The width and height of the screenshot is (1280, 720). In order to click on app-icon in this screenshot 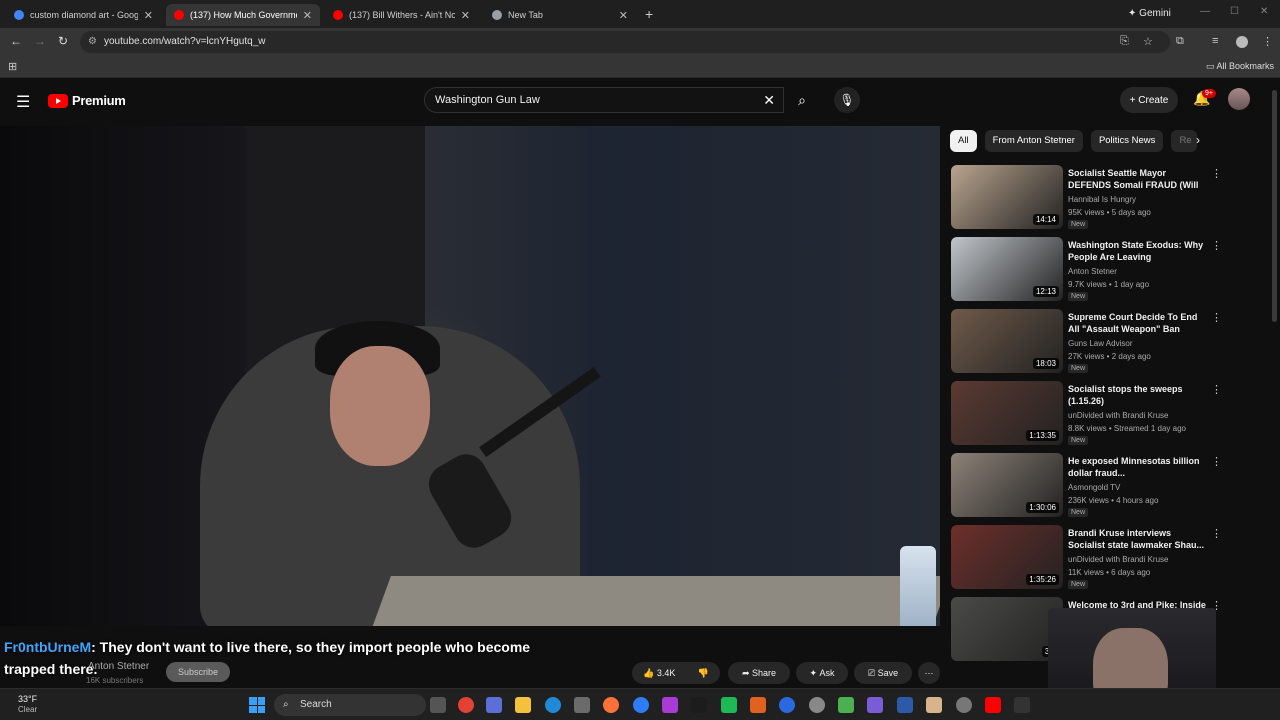, I will do `click(670, 705)`.